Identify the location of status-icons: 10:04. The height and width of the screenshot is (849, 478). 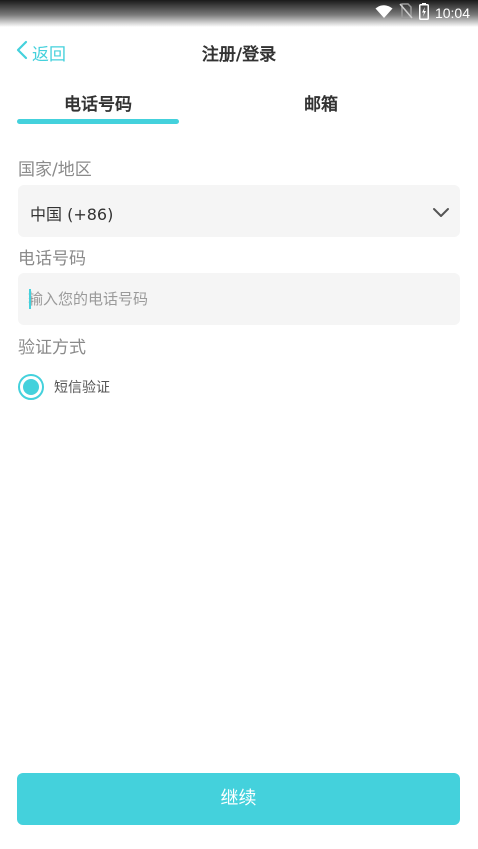
(422, 13).